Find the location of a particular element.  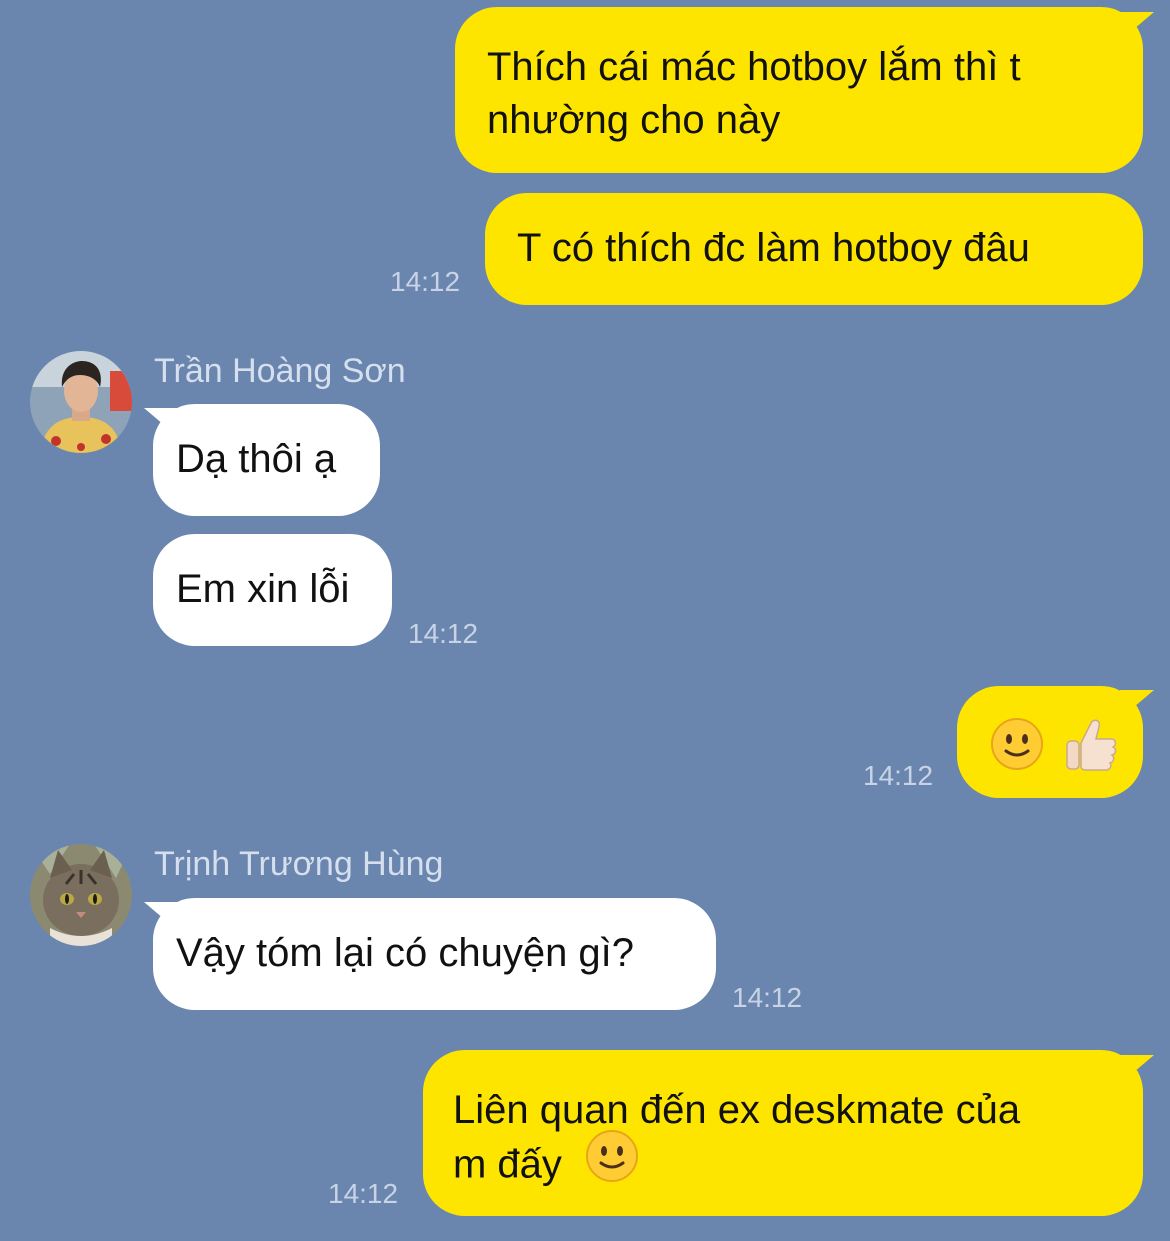

sender-name: Trịnh Trương Hùng is located at coordinates (299, 864).